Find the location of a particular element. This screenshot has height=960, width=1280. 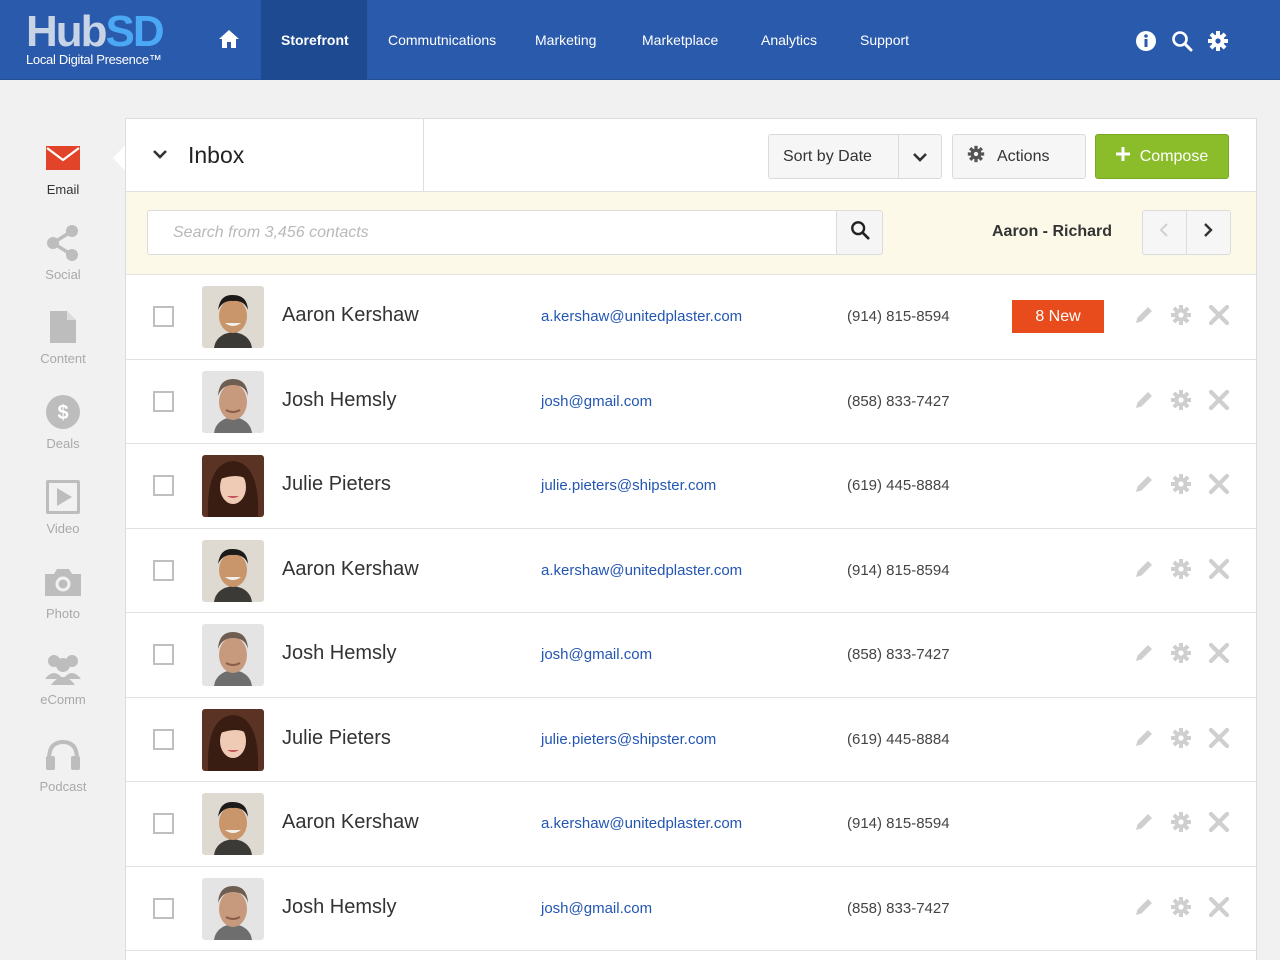

sidebar-item-podcast: Podcast is located at coordinates (63, 775).